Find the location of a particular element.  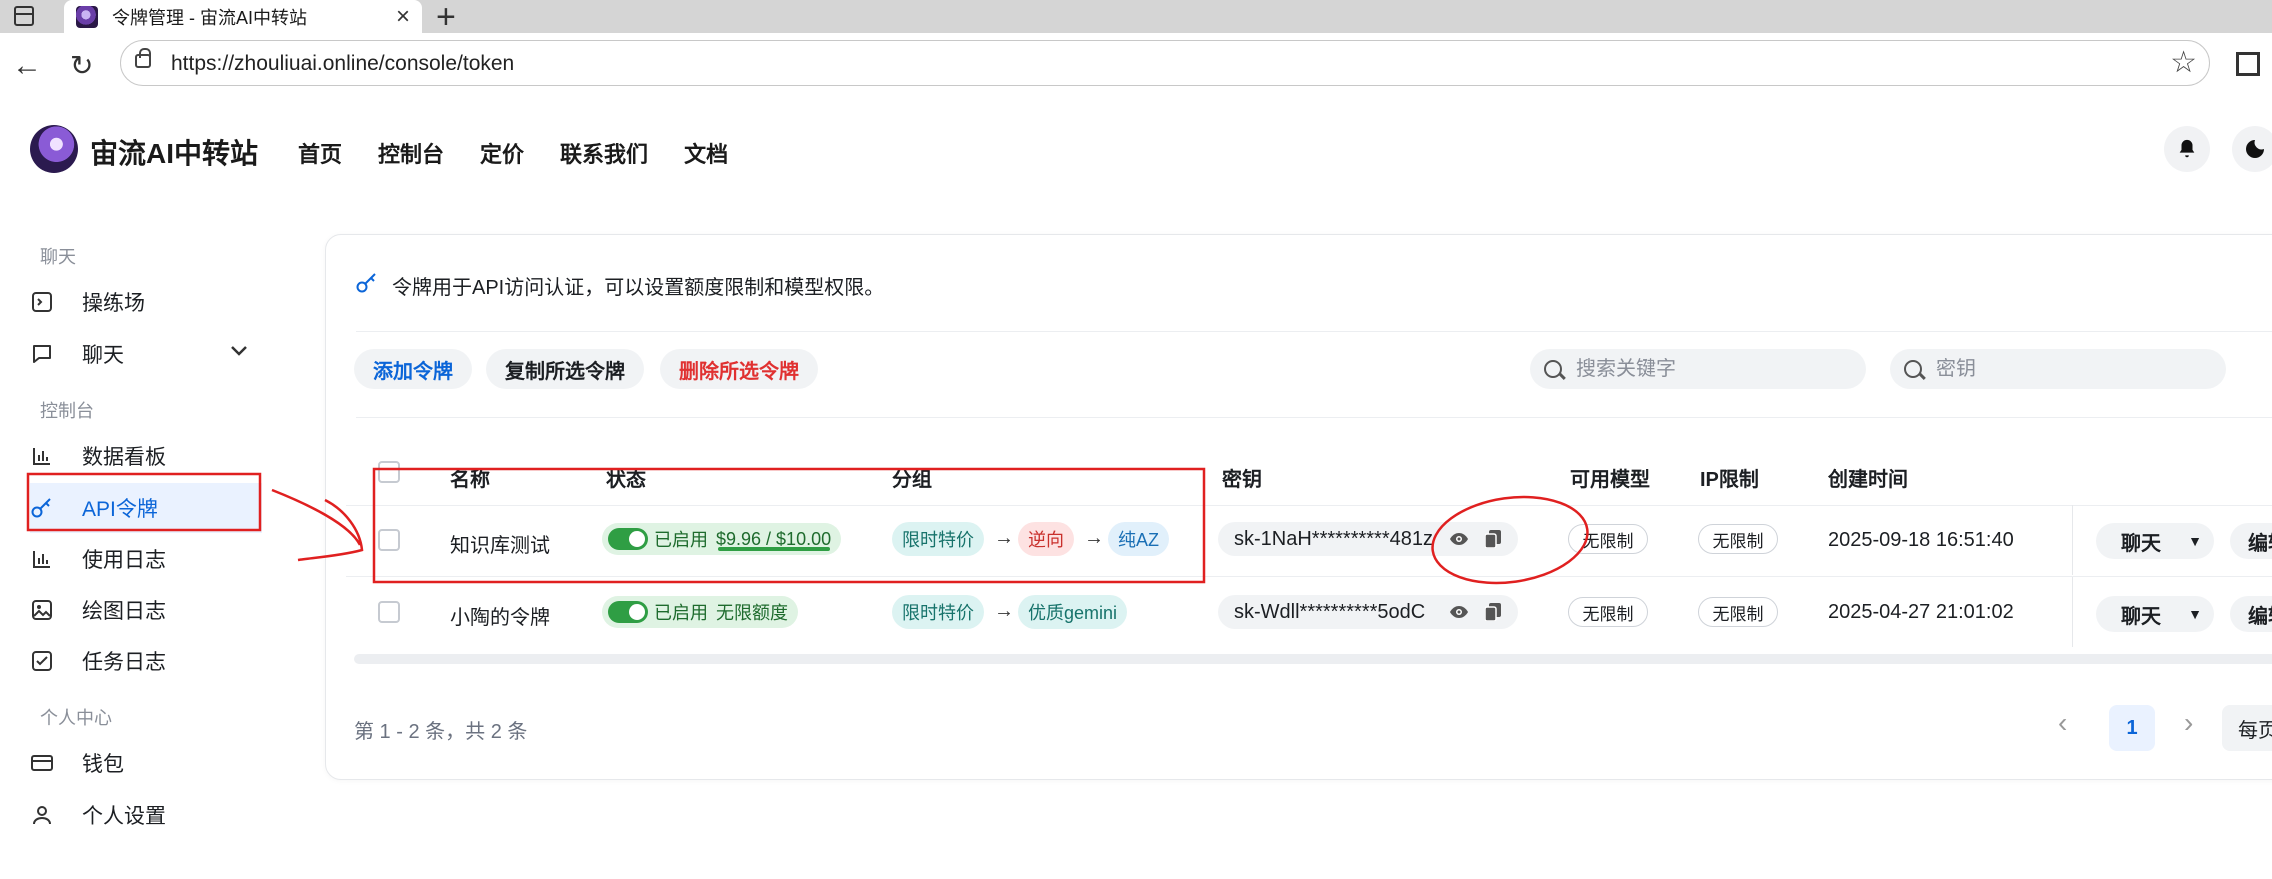

key-search-input is located at coordinates (2071, 369).